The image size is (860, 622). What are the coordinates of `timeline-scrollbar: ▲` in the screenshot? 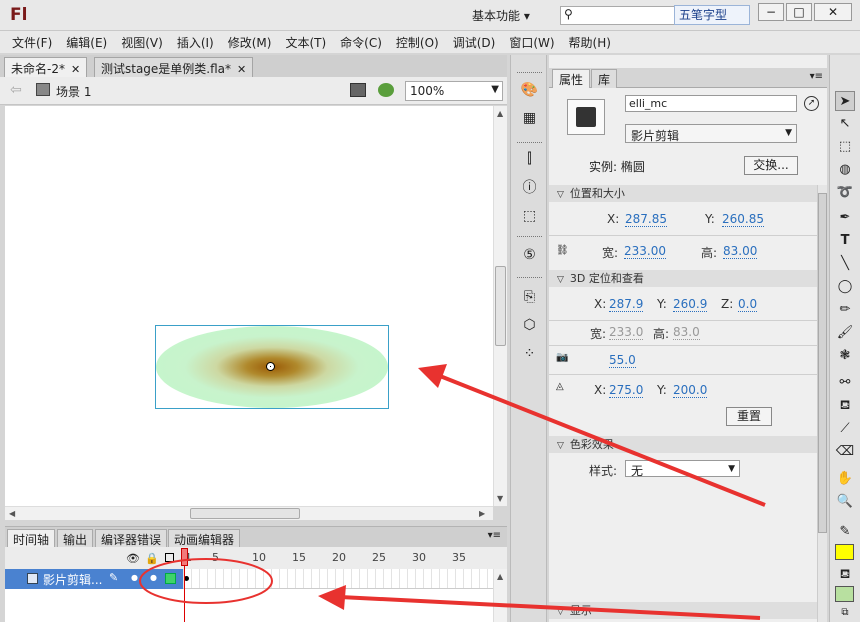 It's located at (500, 595).